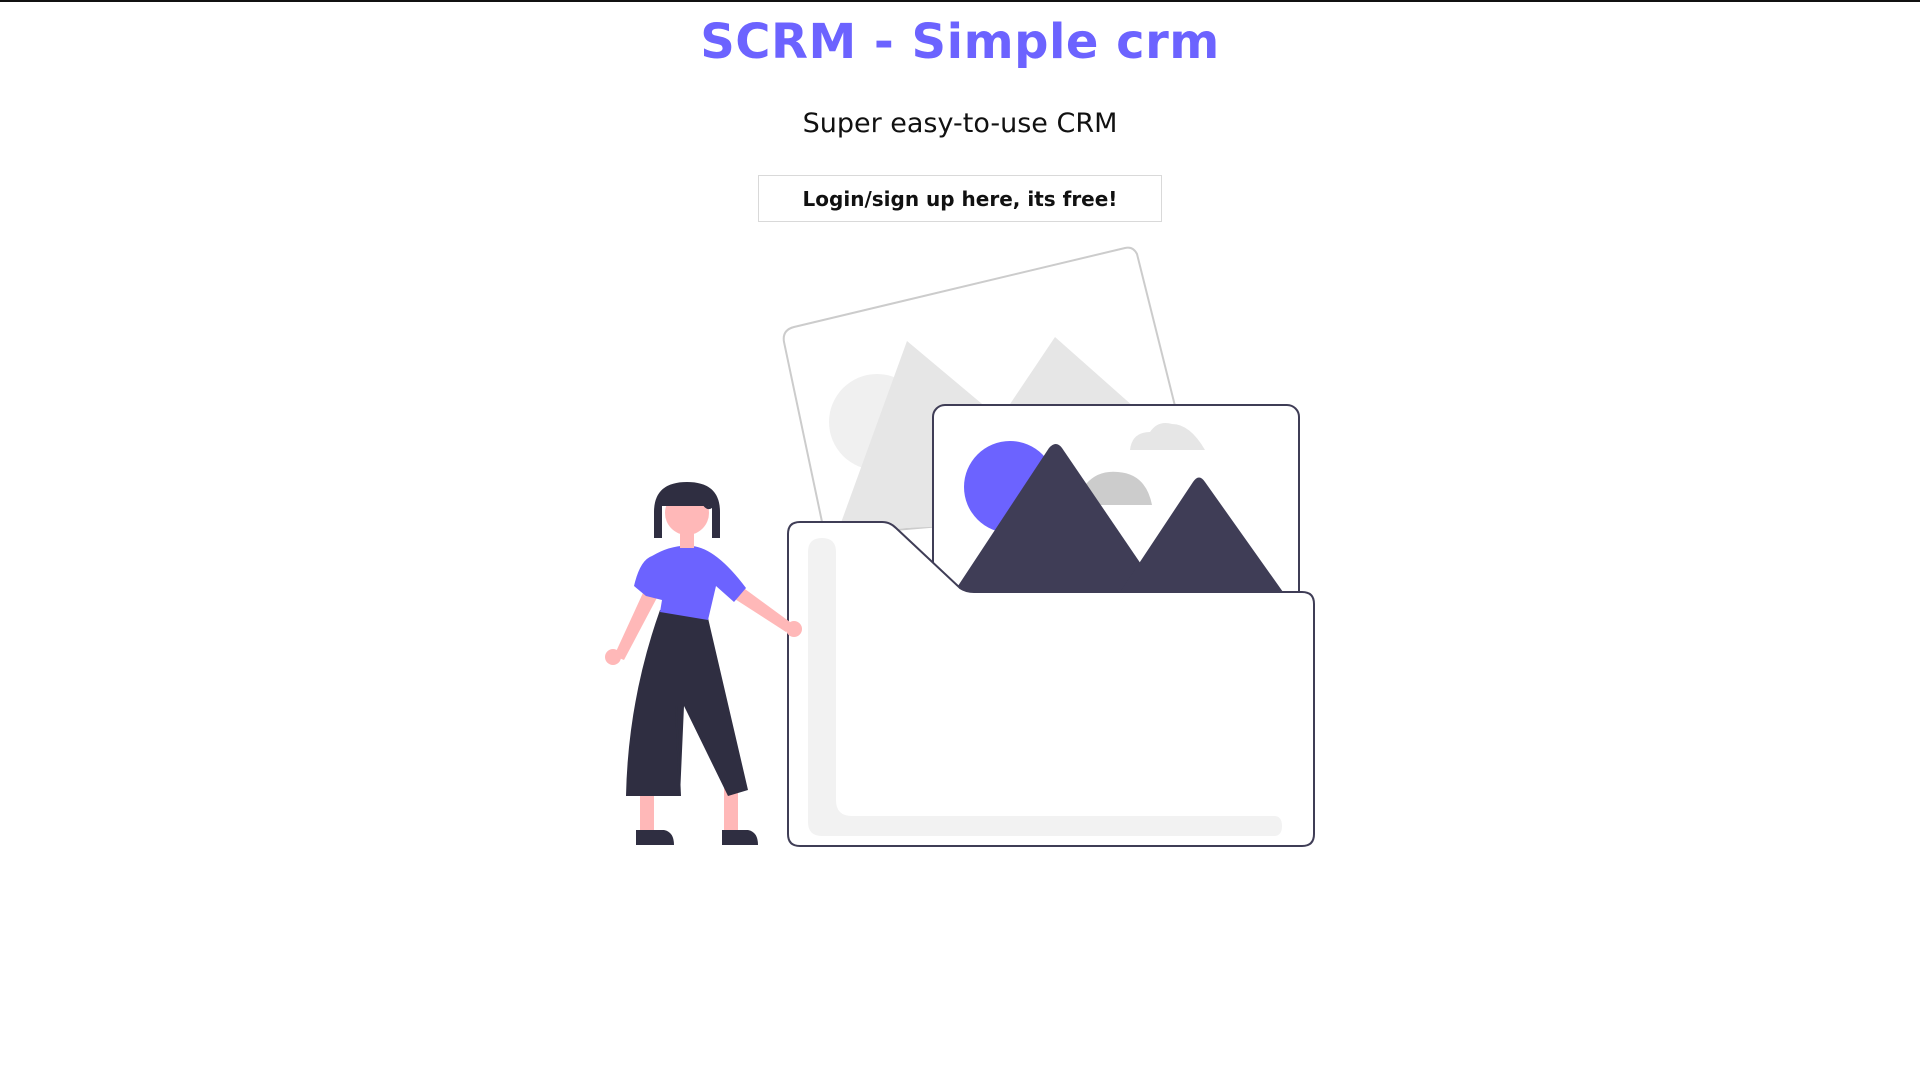 Image resolution: width=1920 pixels, height=1080 pixels. What do you see at coordinates (960, 123) in the screenshot?
I see `page-subtitle: Super easy-to-use CRM` at bounding box center [960, 123].